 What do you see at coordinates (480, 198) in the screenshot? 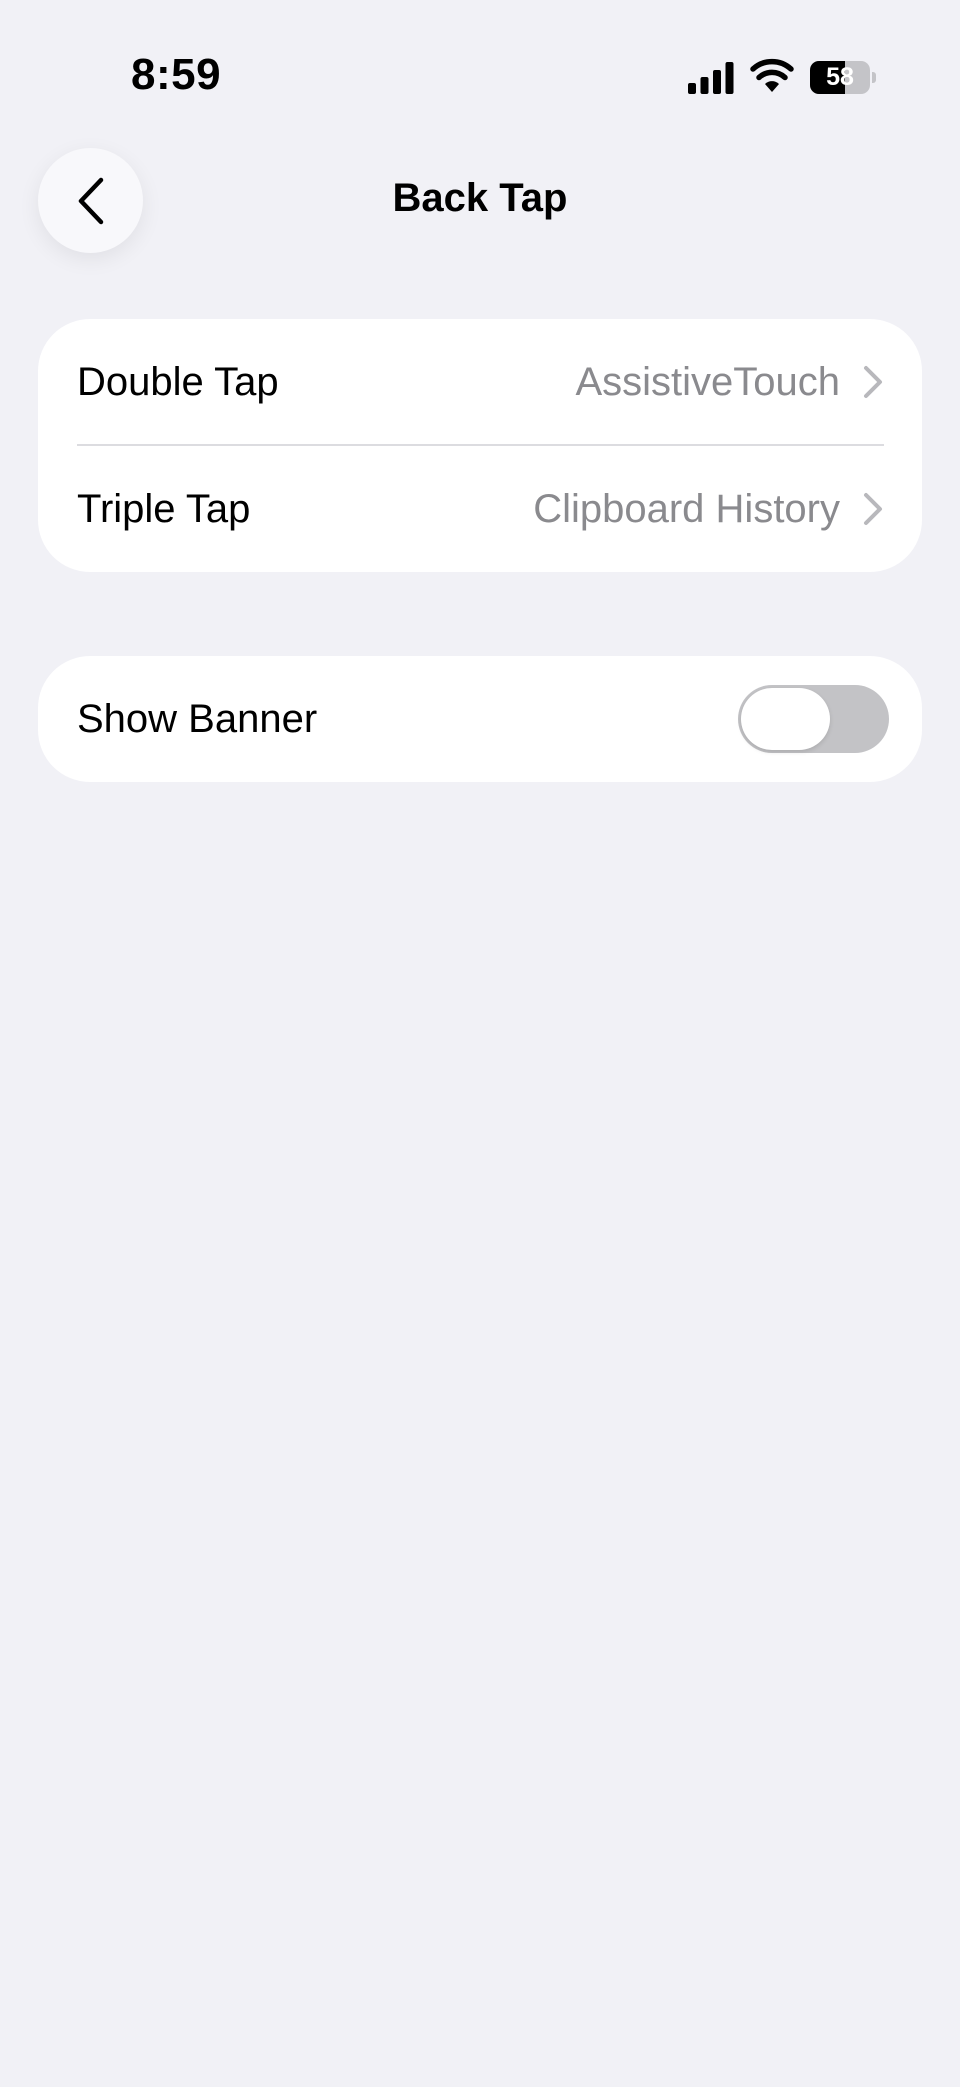
I see `page-title: Back Tap` at bounding box center [480, 198].